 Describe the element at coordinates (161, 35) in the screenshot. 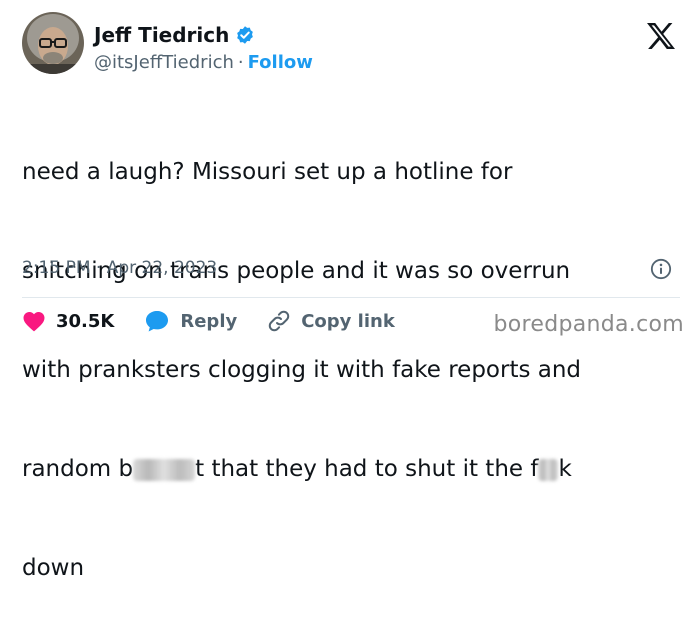

I see `author-name: Jeff Tiedrich` at that location.